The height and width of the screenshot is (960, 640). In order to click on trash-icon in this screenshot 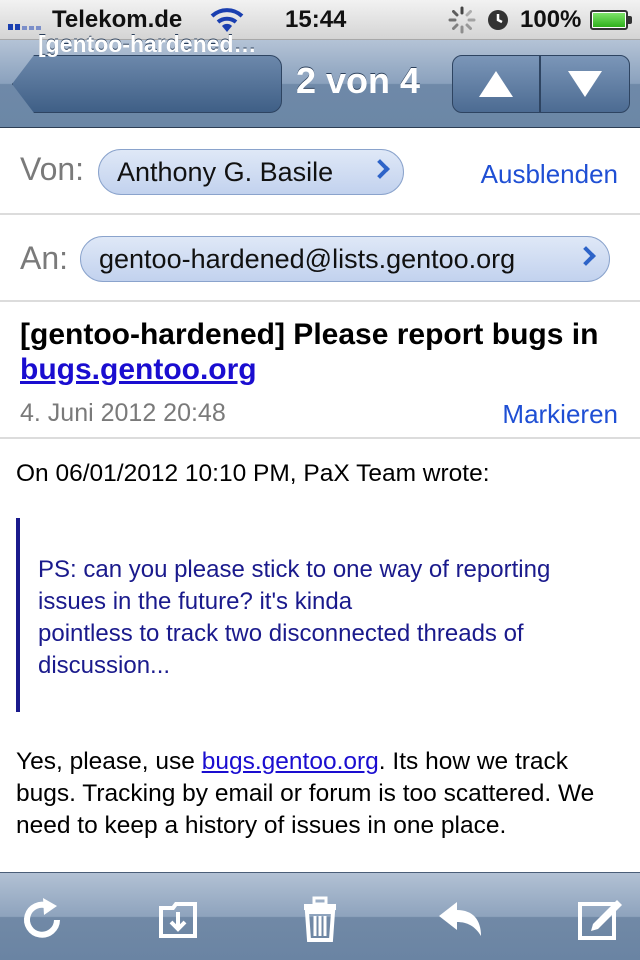, I will do `click(320, 919)`.